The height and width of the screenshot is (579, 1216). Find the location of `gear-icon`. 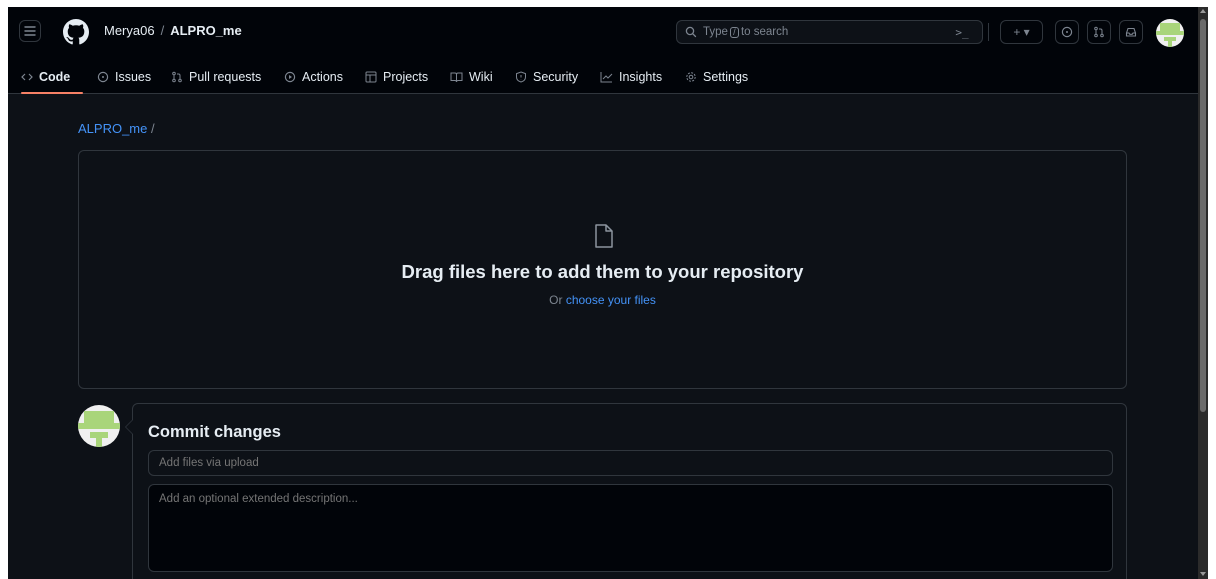

gear-icon is located at coordinates (691, 77).